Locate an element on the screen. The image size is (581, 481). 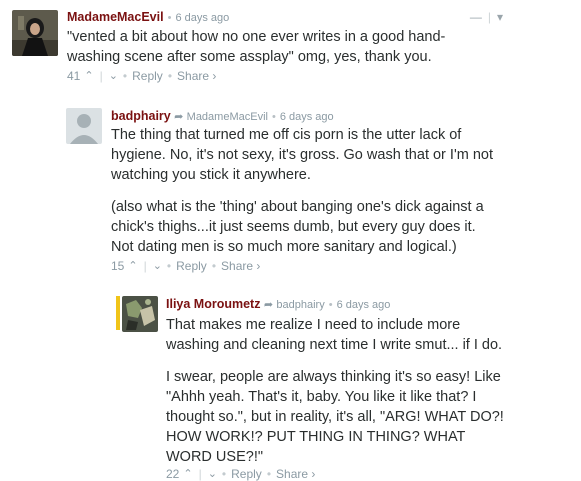
menu-dropdown-icon: ▾ is located at coordinates (500, 17).